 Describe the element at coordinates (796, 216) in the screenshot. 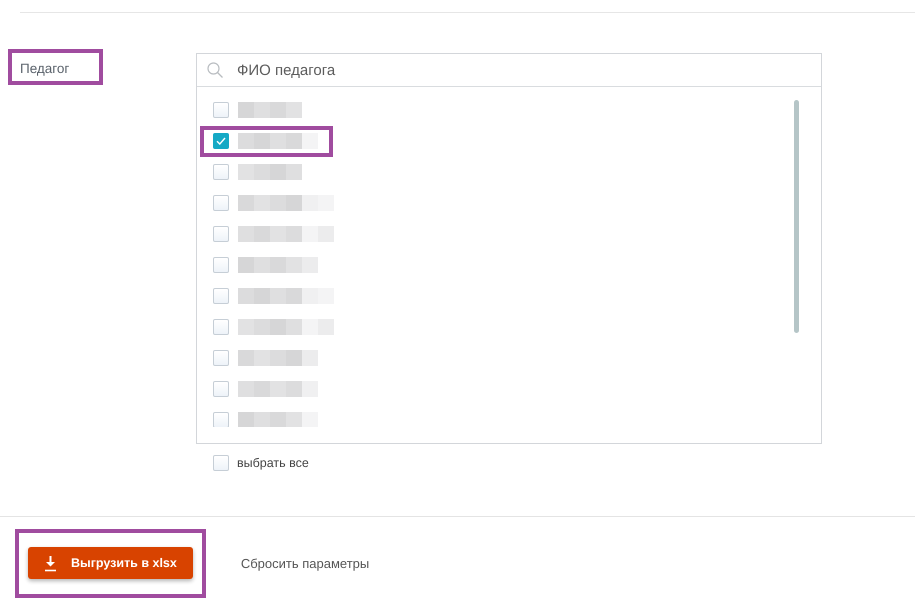

I see `scrollbar-thumb` at that location.